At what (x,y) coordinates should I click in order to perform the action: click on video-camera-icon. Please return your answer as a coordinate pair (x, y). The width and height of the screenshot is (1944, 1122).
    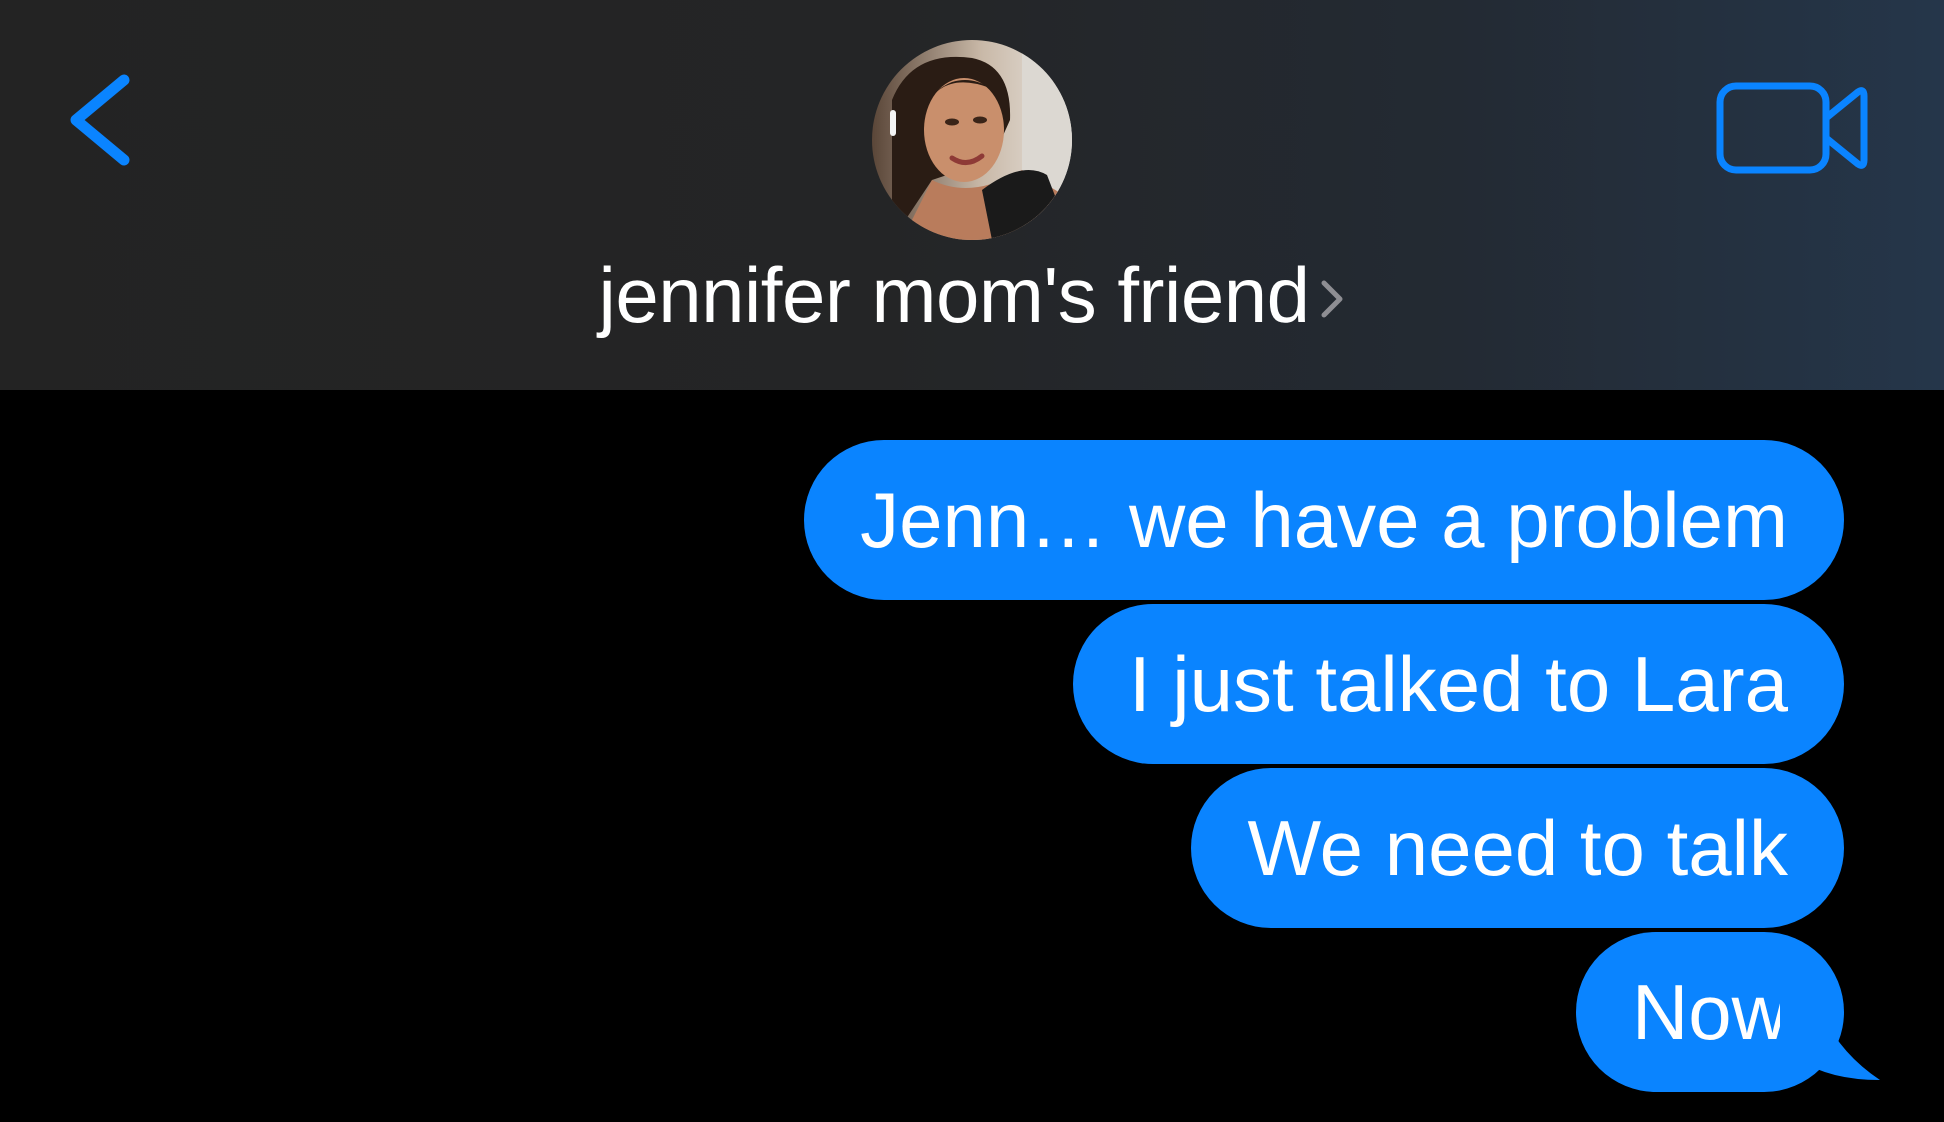
    Looking at the image, I should click on (1792, 128).